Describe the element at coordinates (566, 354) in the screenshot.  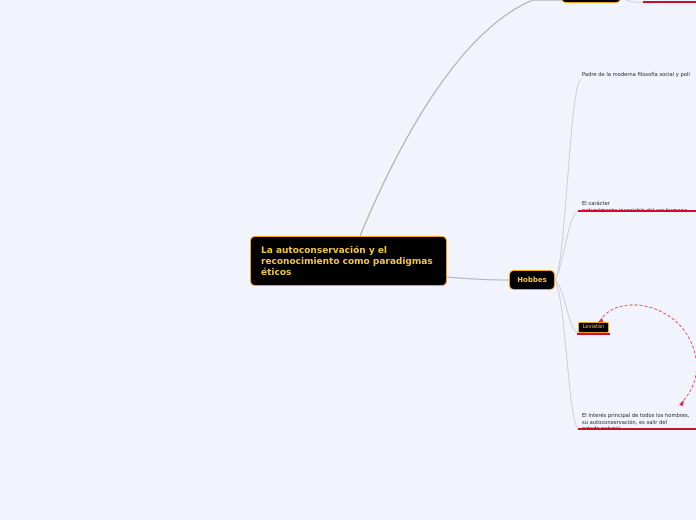
I see `connector-hobbes-sub4` at that location.